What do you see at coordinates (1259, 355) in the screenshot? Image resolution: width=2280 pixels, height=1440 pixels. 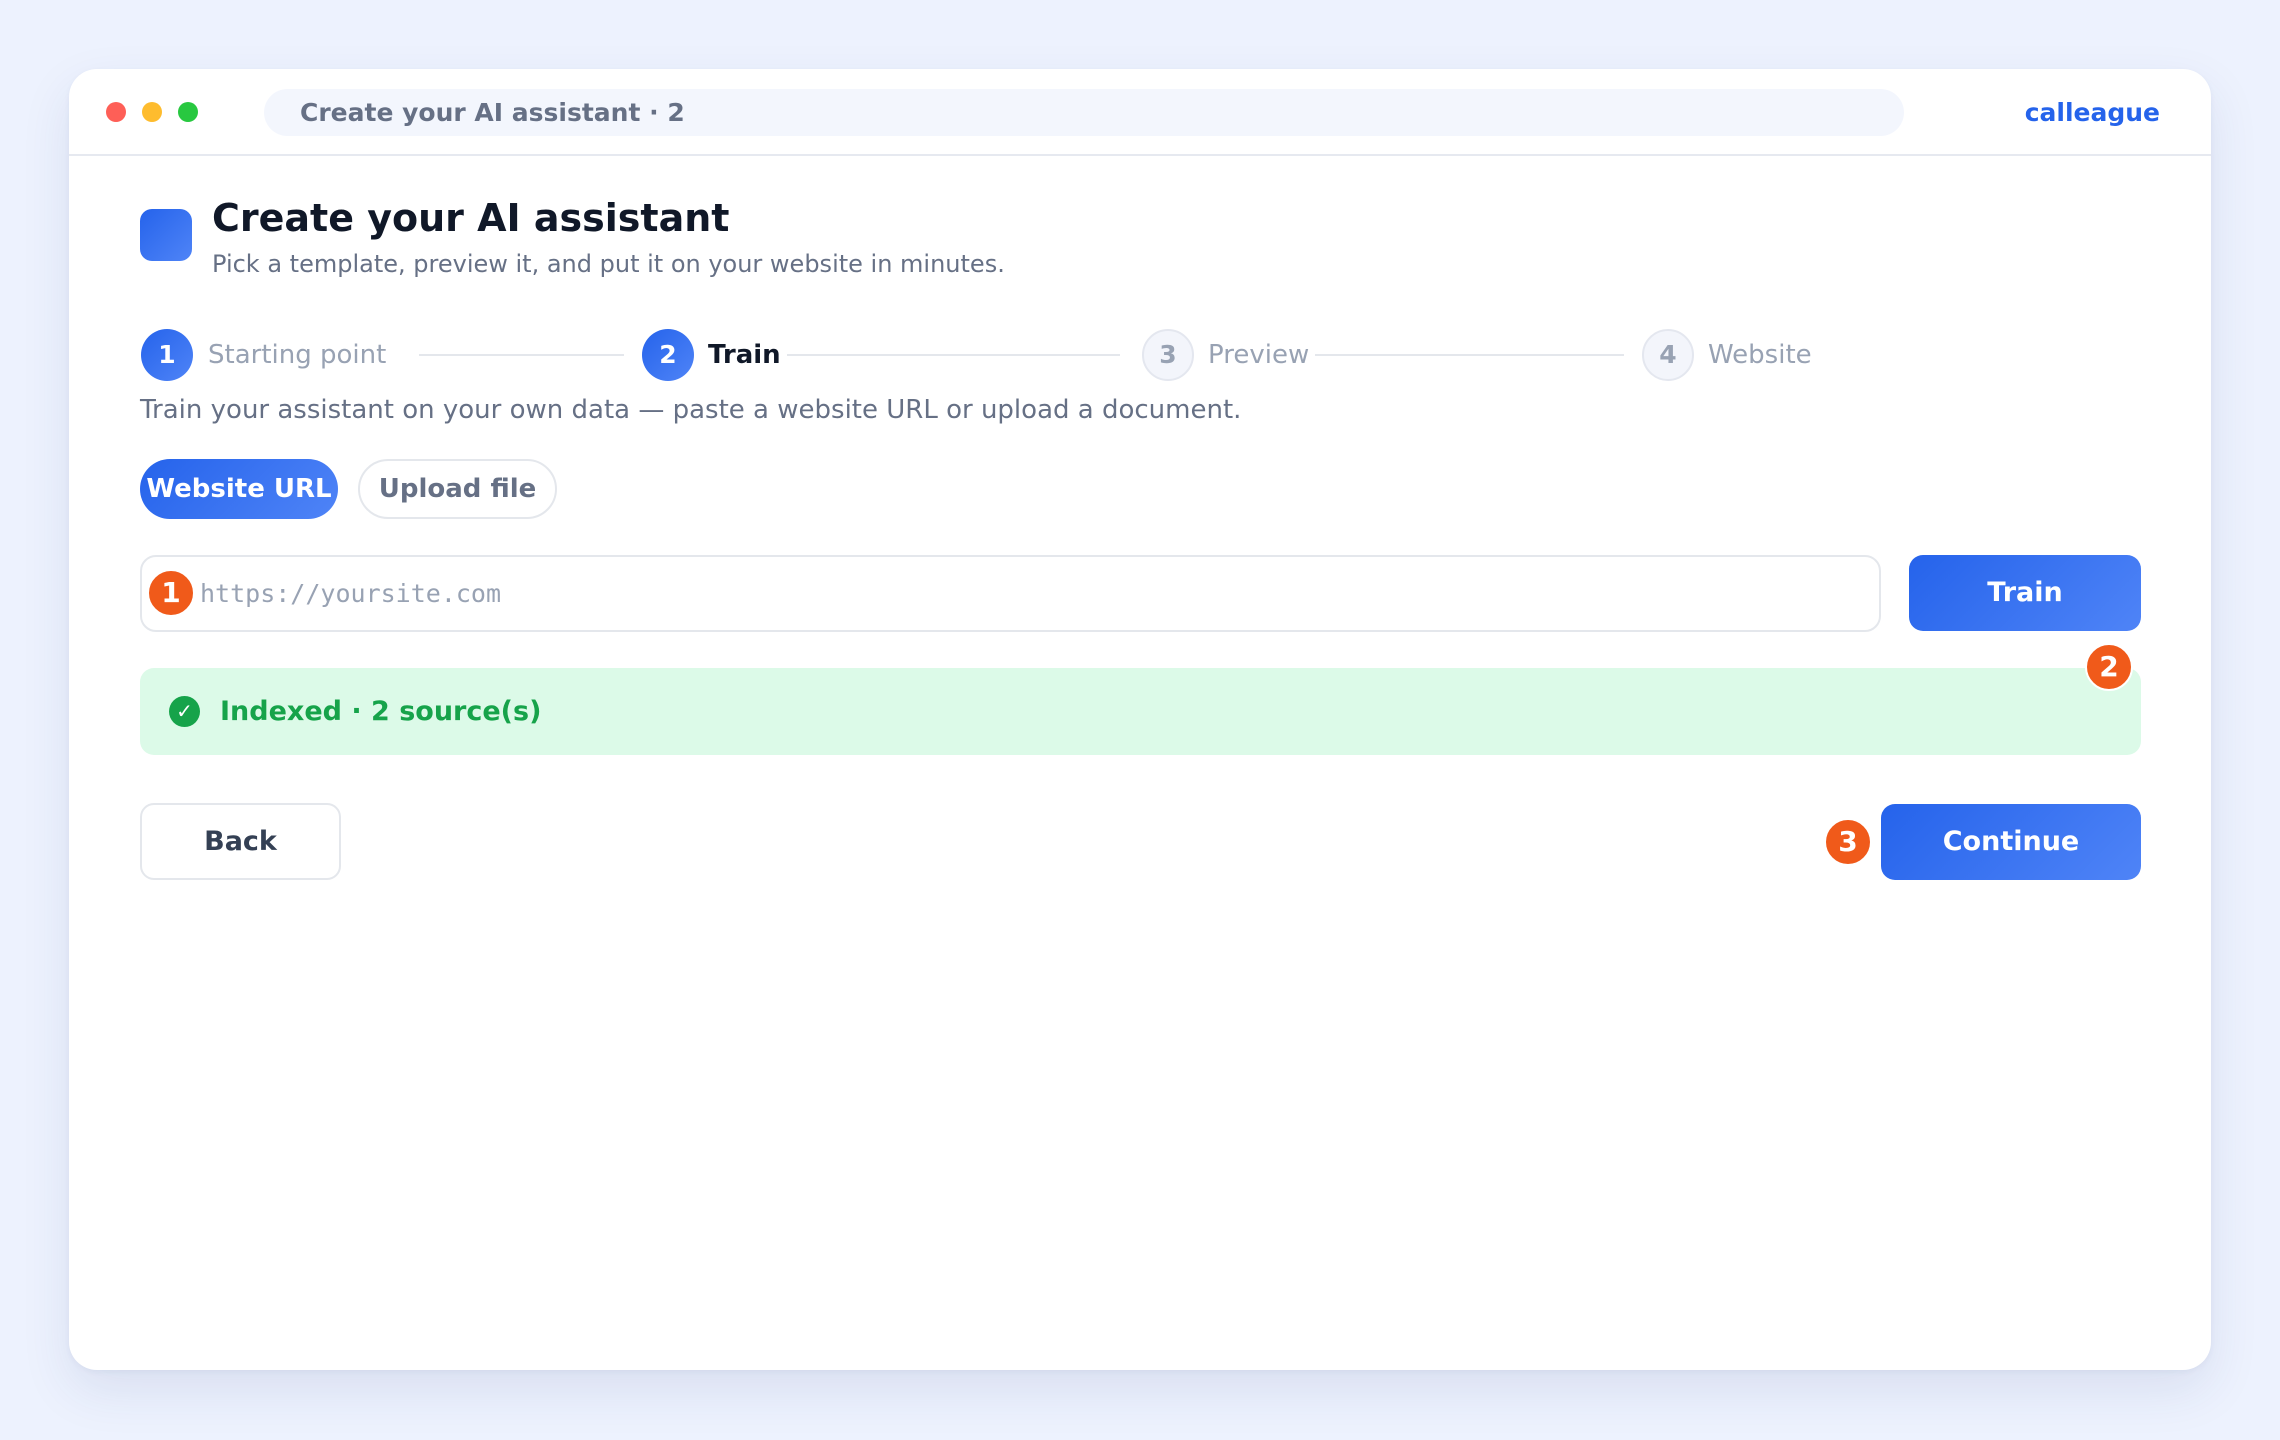 I see `step-3-label: Preview` at bounding box center [1259, 355].